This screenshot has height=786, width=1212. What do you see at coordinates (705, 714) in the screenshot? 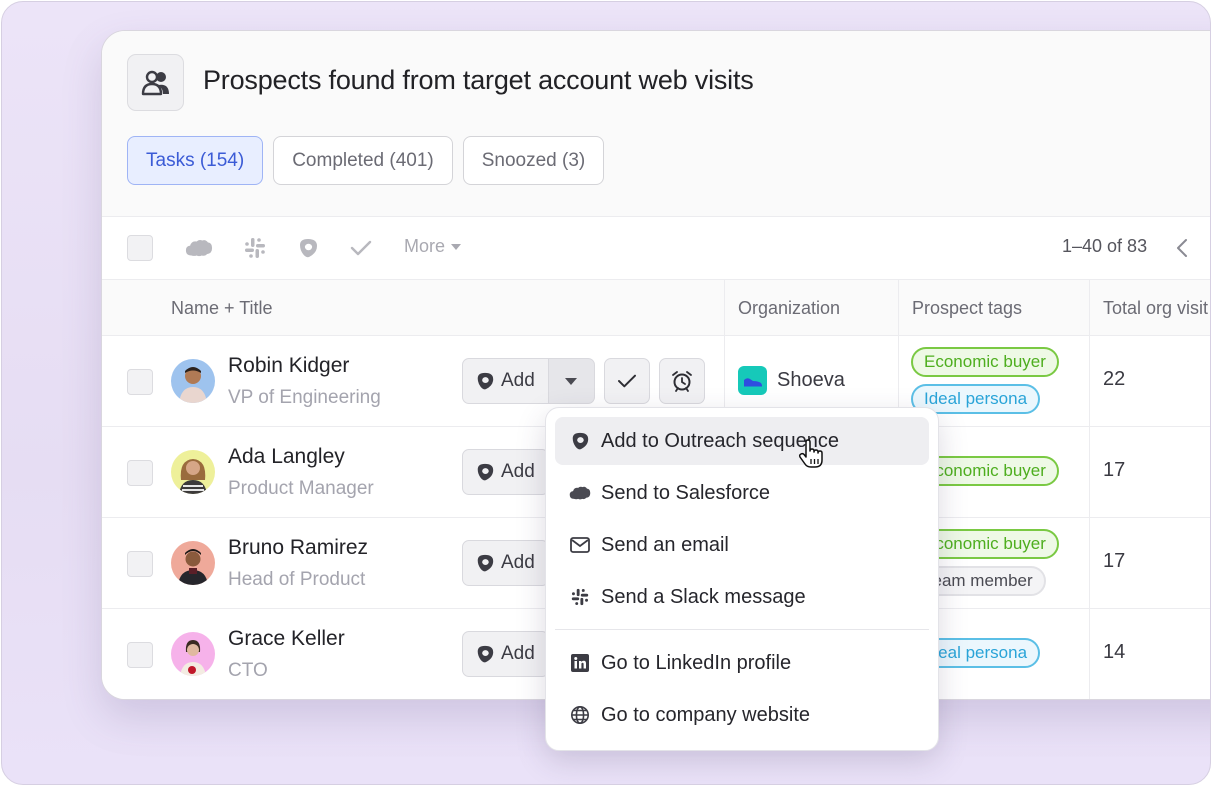
I see `menu-item-label: Go to company website` at bounding box center [705, 714].